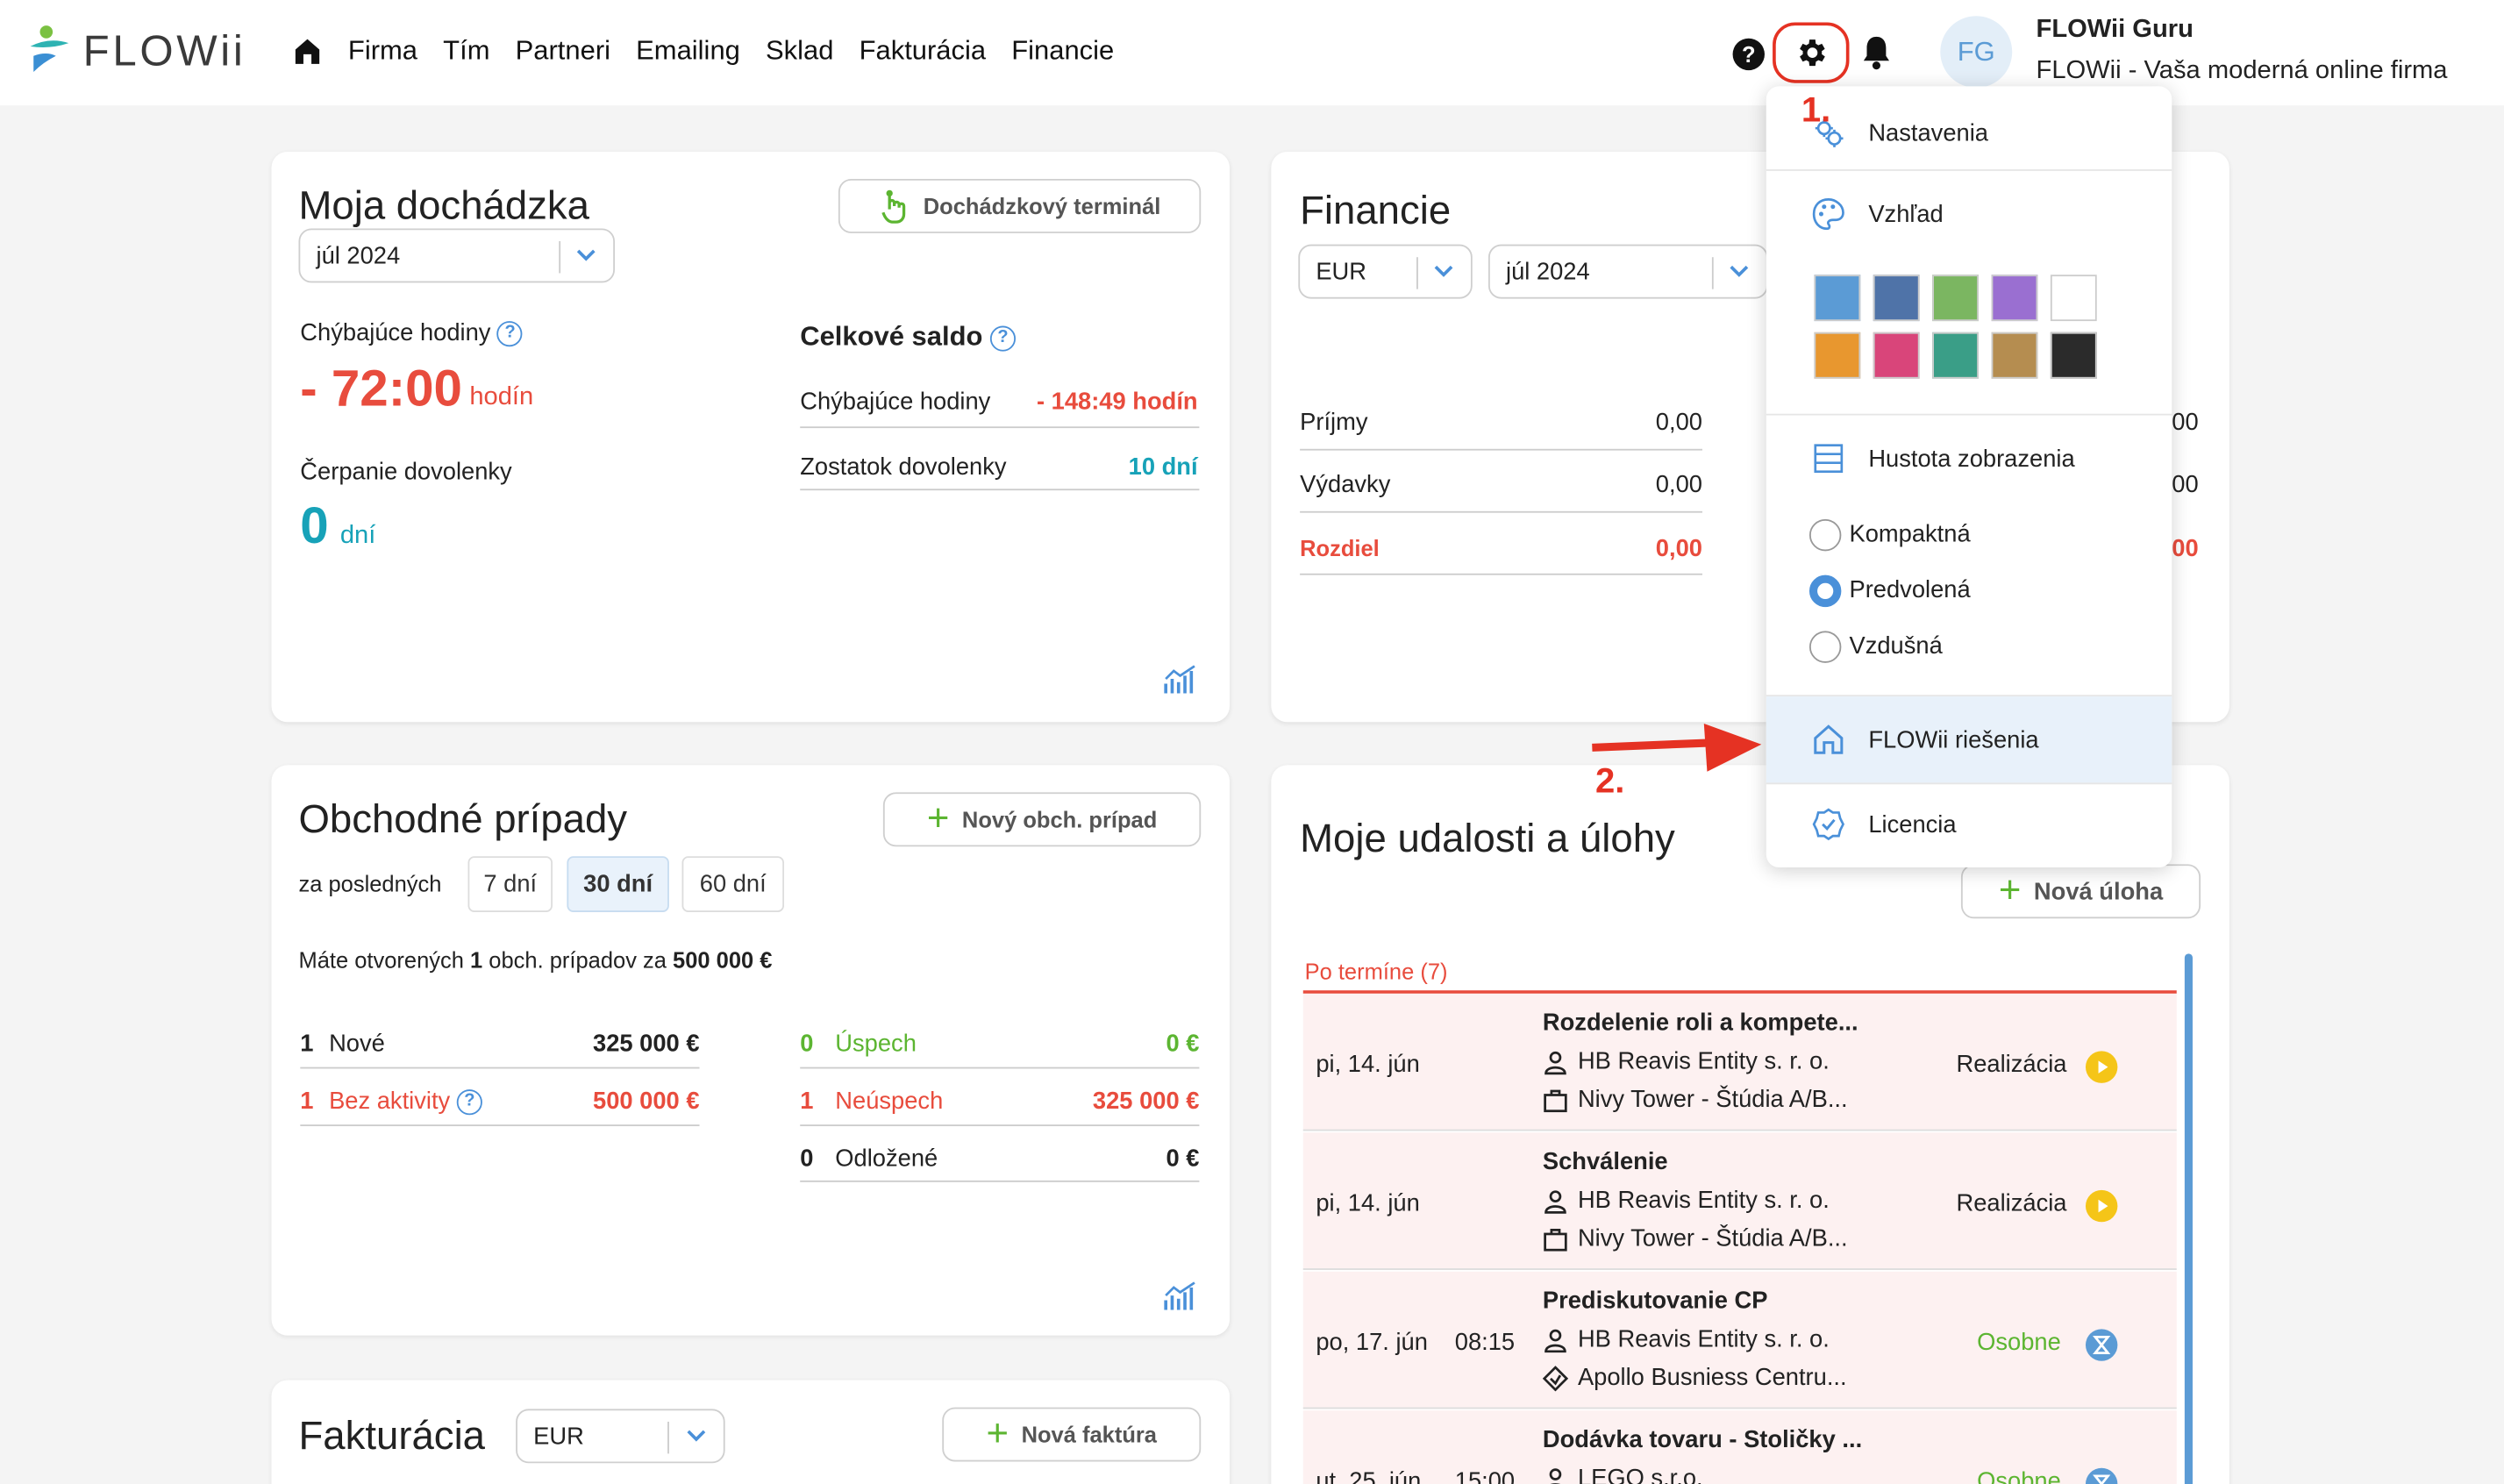  What do you see at coordinates (1385, 271) in the screenshot?
I see `finance-currency-select: EUR` at bounding box center [1385, 271].